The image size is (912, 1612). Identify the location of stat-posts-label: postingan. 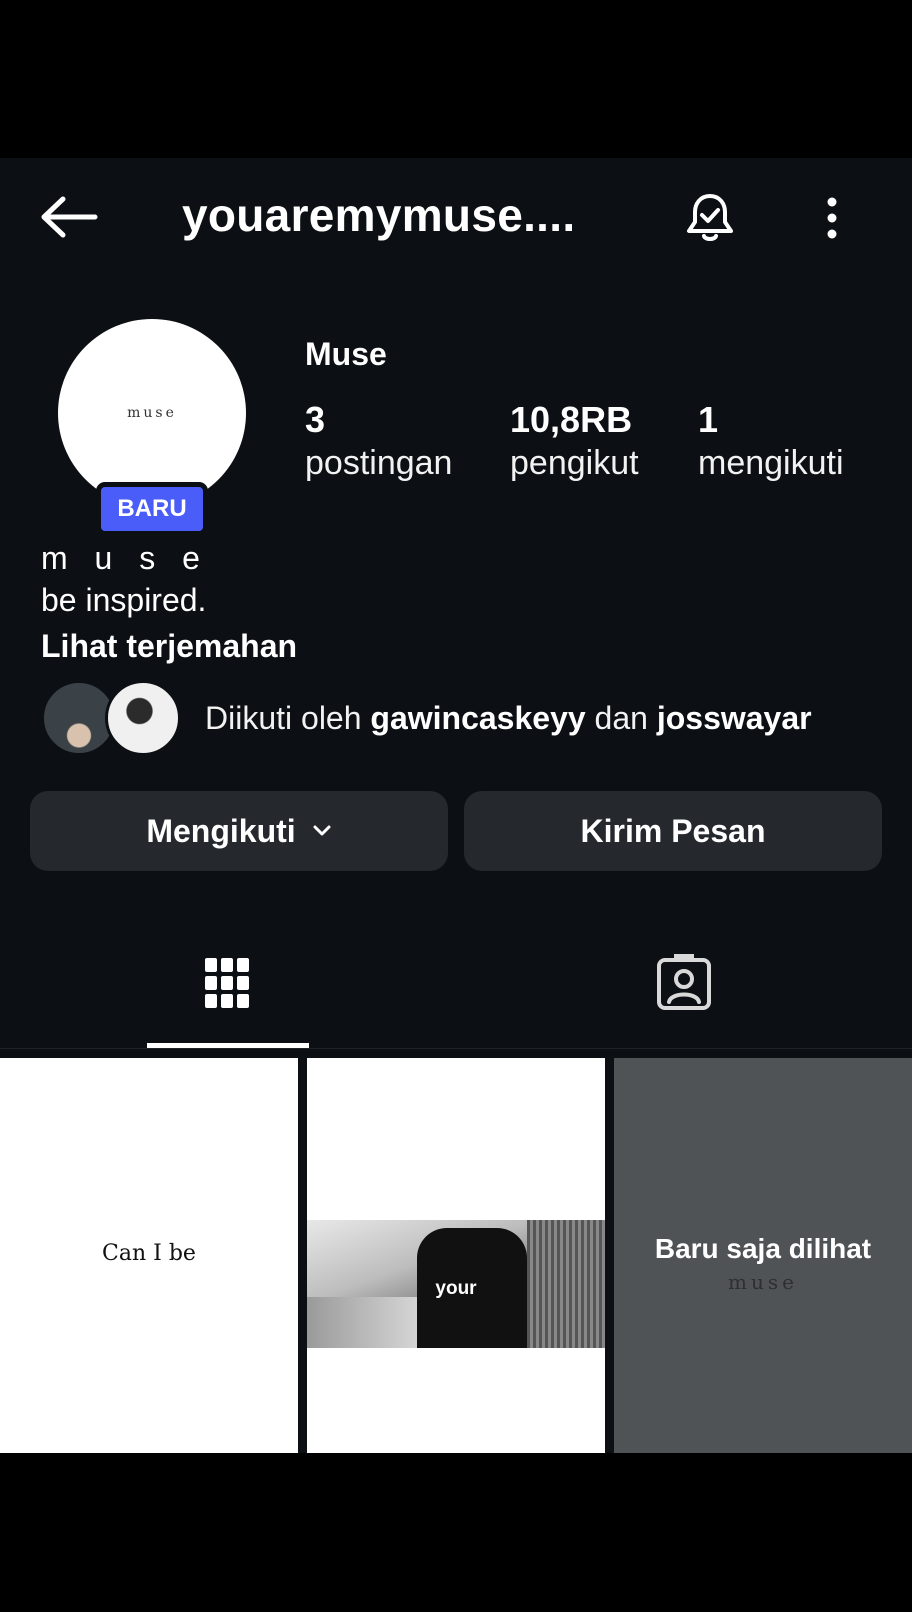
(379, 463).